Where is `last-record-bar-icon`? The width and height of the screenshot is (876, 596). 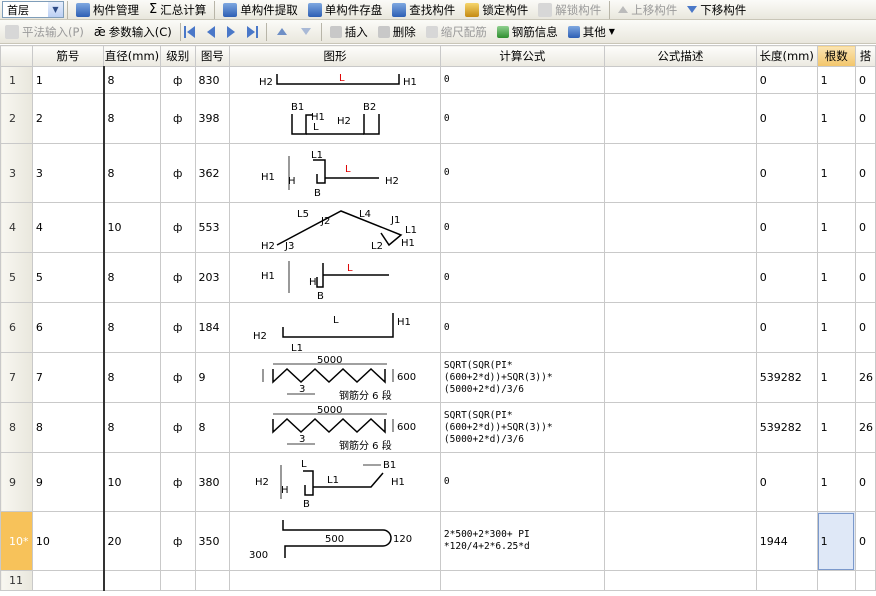 last-record-bar-icon is located at coordinates (256, 31).